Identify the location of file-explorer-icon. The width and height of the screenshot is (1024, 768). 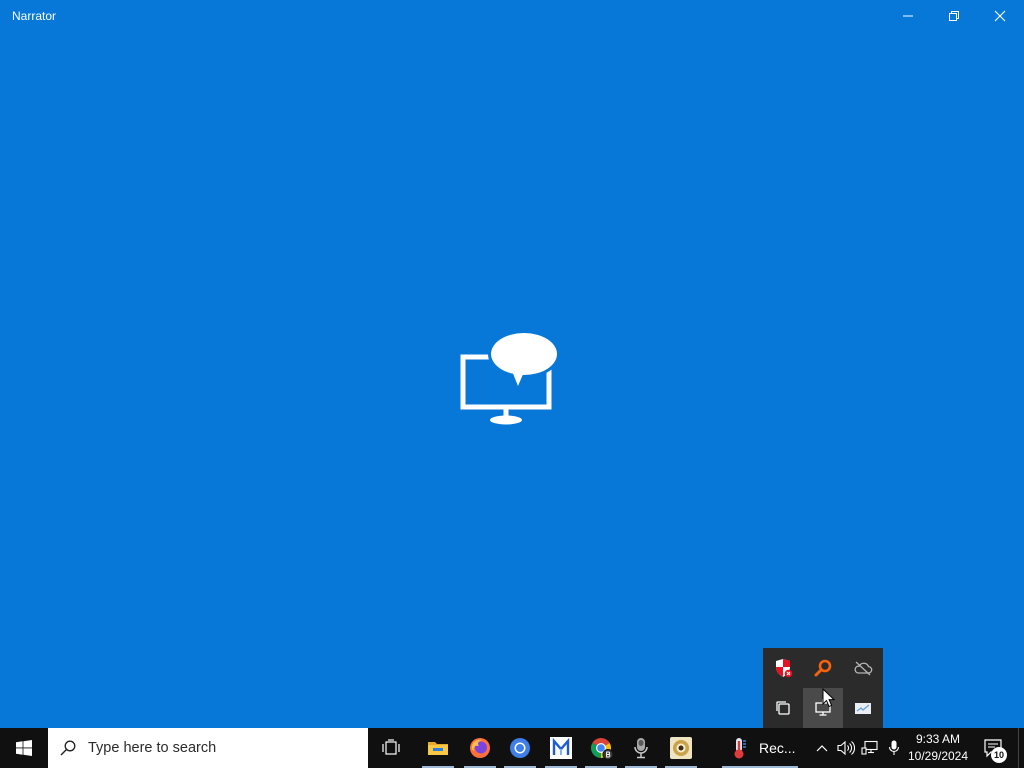
(438, 748).